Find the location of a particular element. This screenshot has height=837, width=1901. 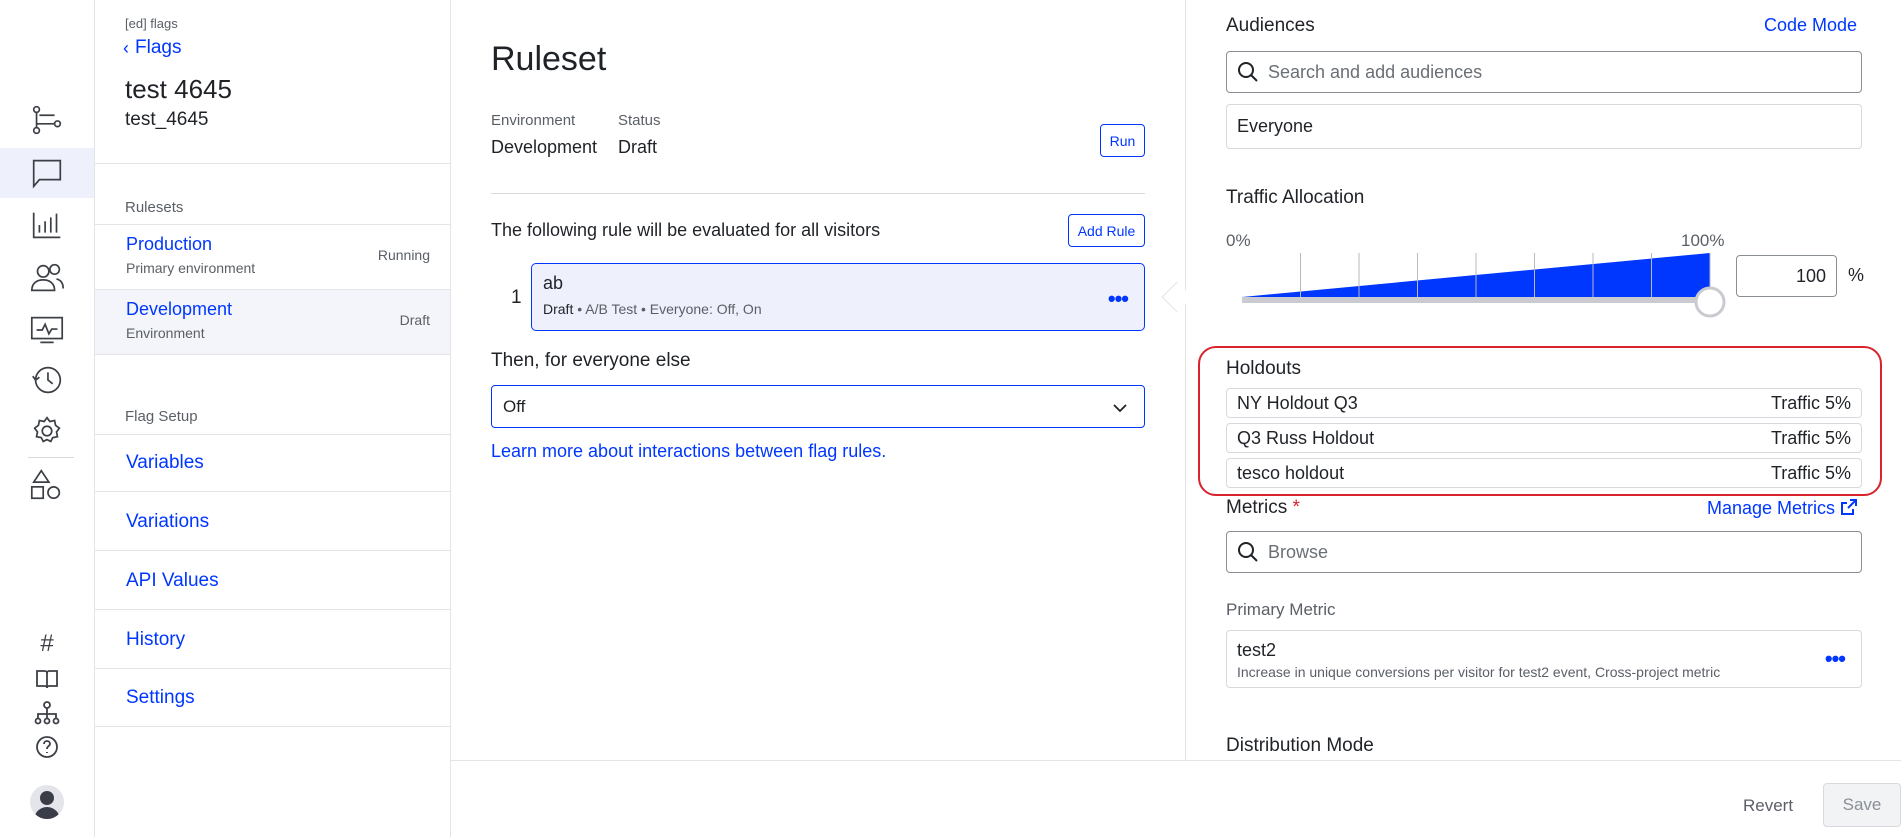

flag-icon is located at coordinates (47, 173).